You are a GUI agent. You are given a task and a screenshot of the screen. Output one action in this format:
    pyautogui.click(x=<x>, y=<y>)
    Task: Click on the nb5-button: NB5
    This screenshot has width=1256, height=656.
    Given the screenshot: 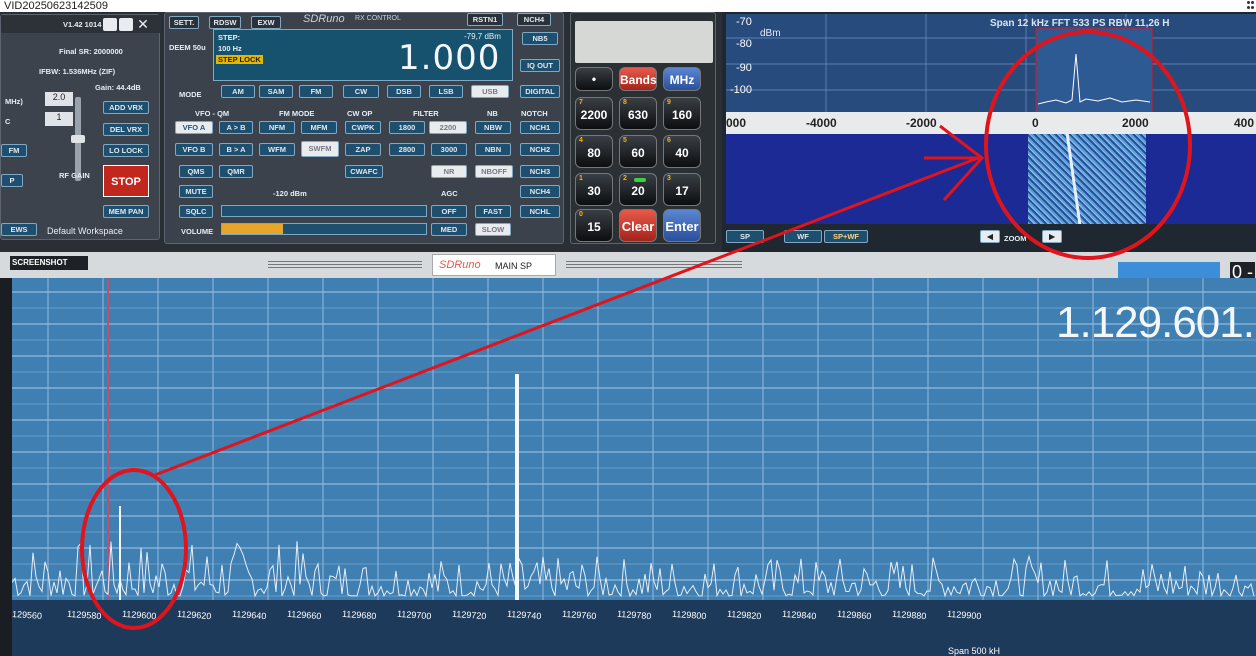 What is the action you would take?
    pyautogui.click(x=540, y=38)
    